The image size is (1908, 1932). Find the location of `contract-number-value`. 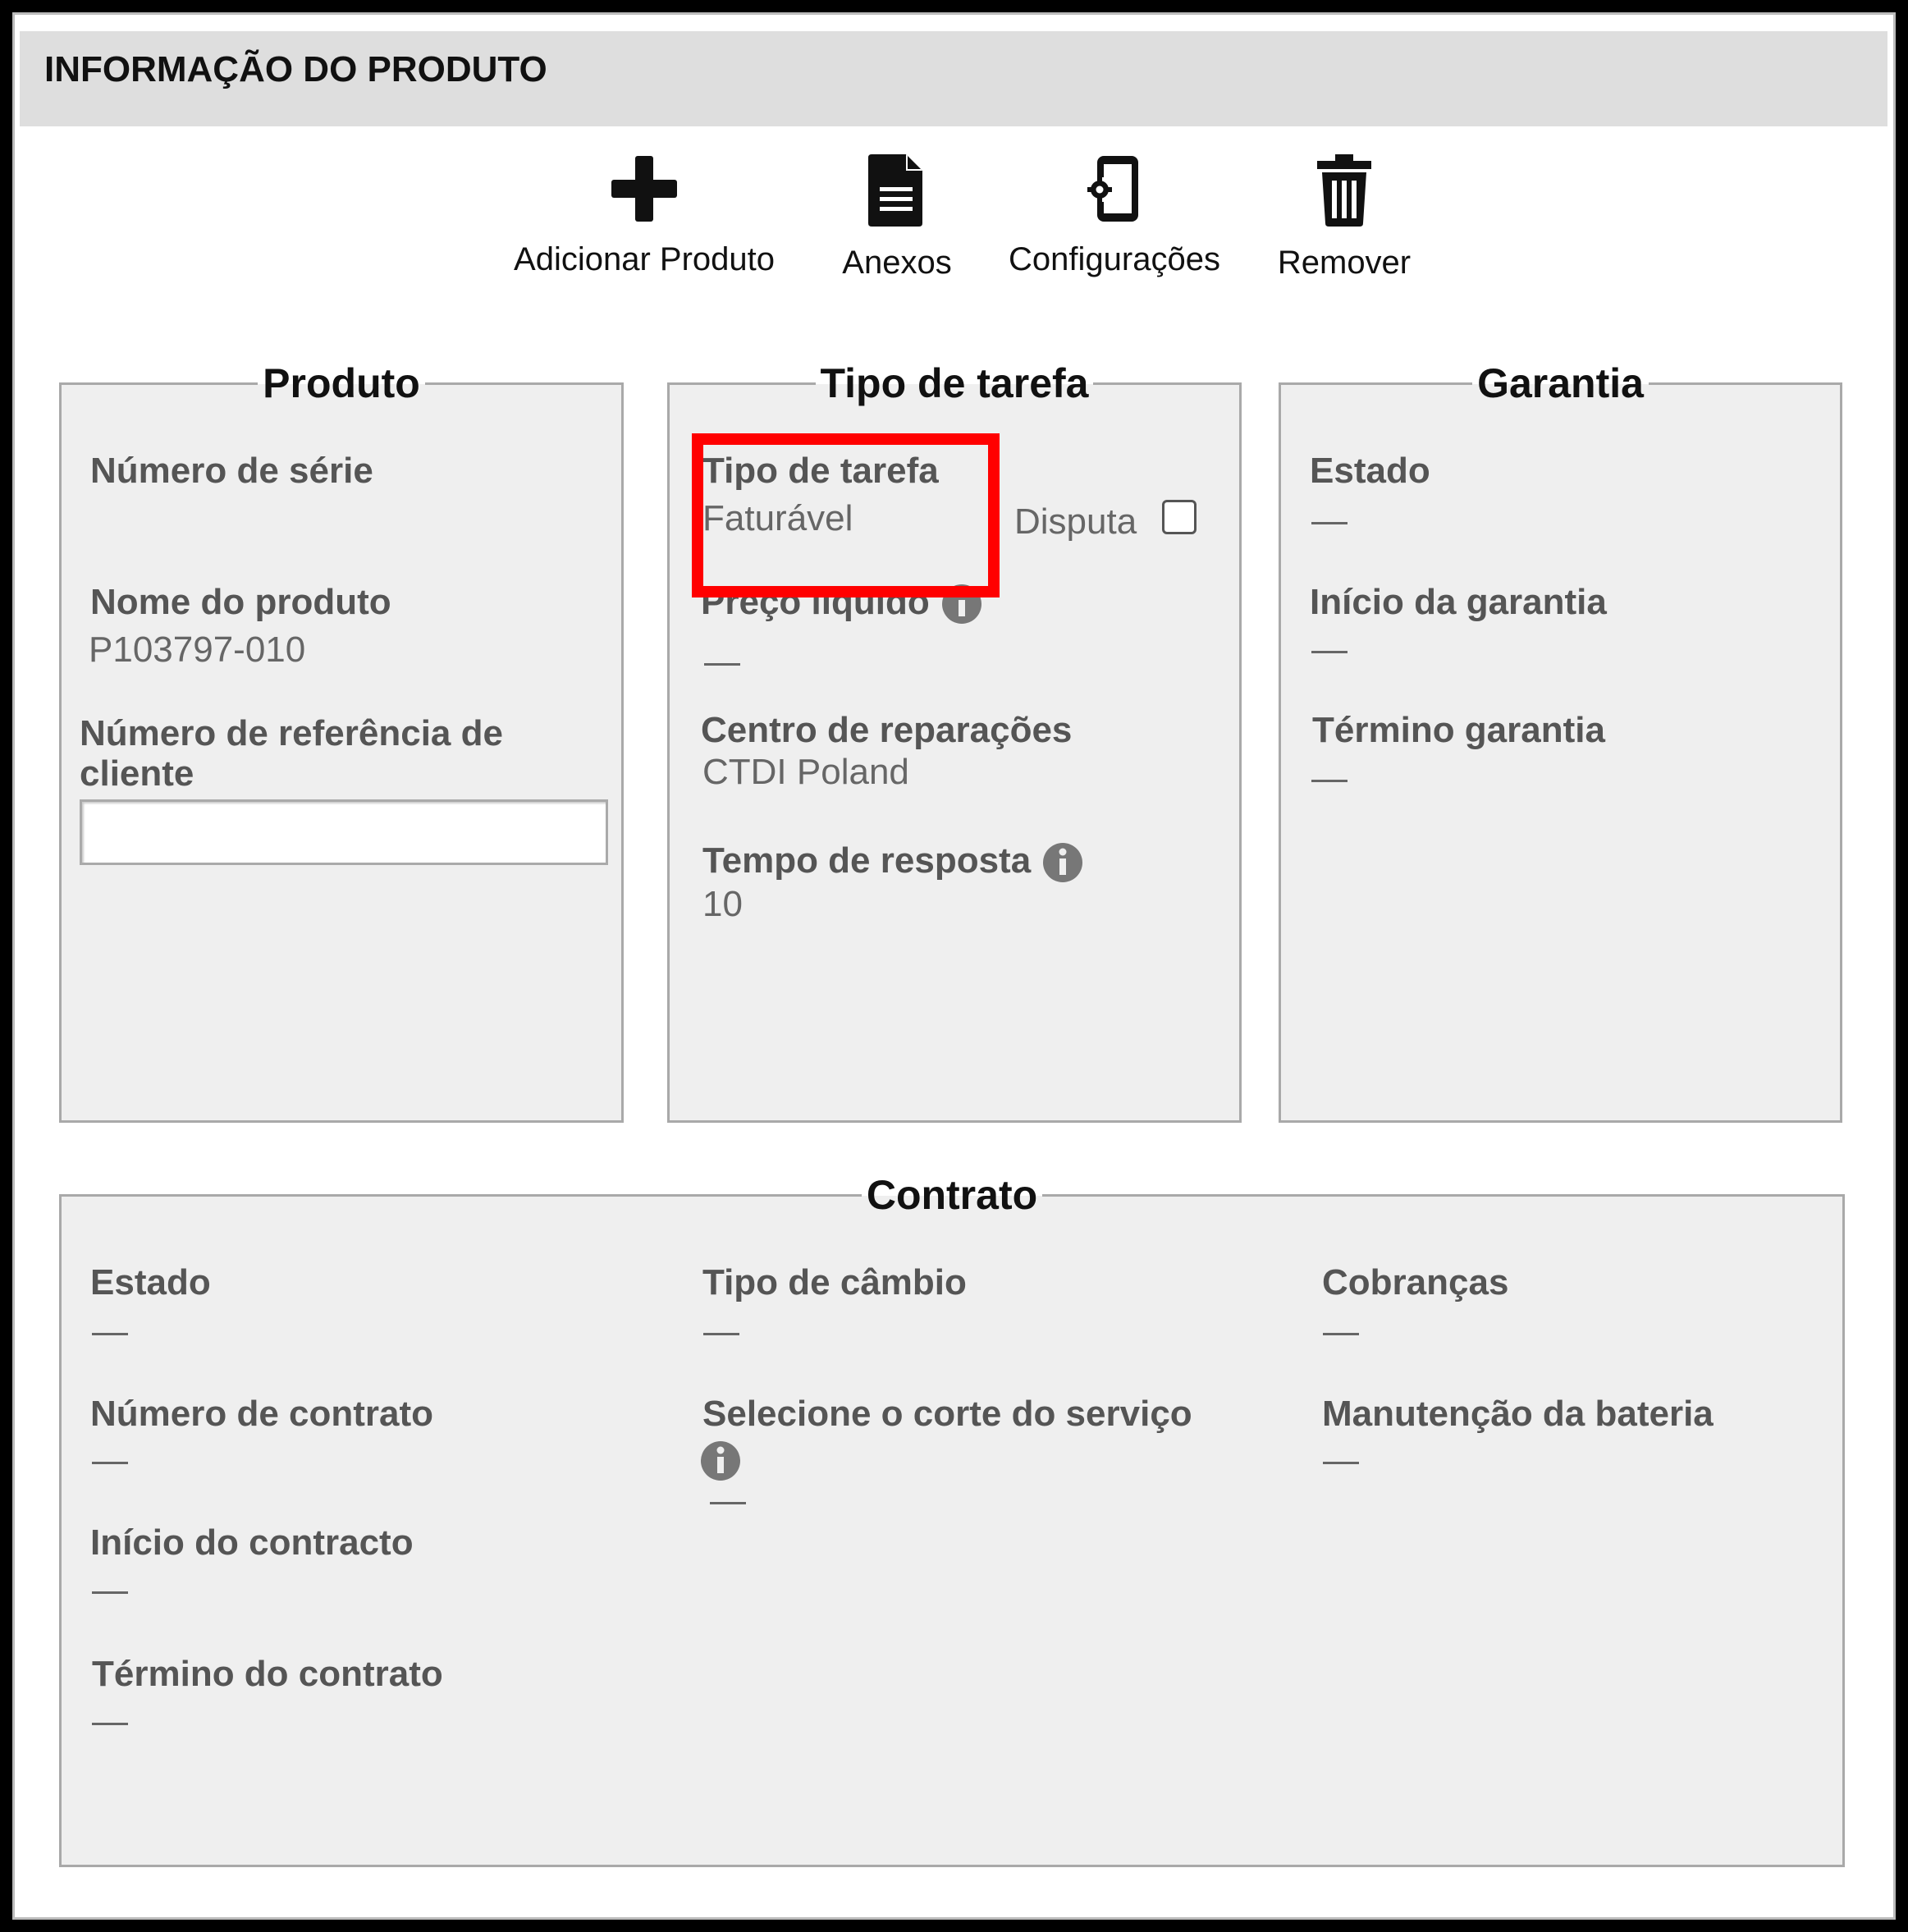

contract-number-value is located at coordinates (110, 1463).